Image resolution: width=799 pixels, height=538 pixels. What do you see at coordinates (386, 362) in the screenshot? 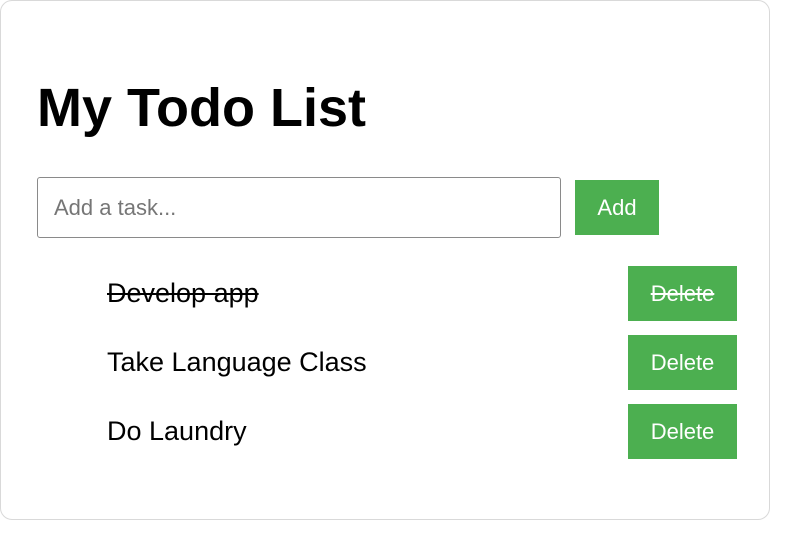
I see `todo-item: Take Language Class Delete` at bounding box center [386, 362].